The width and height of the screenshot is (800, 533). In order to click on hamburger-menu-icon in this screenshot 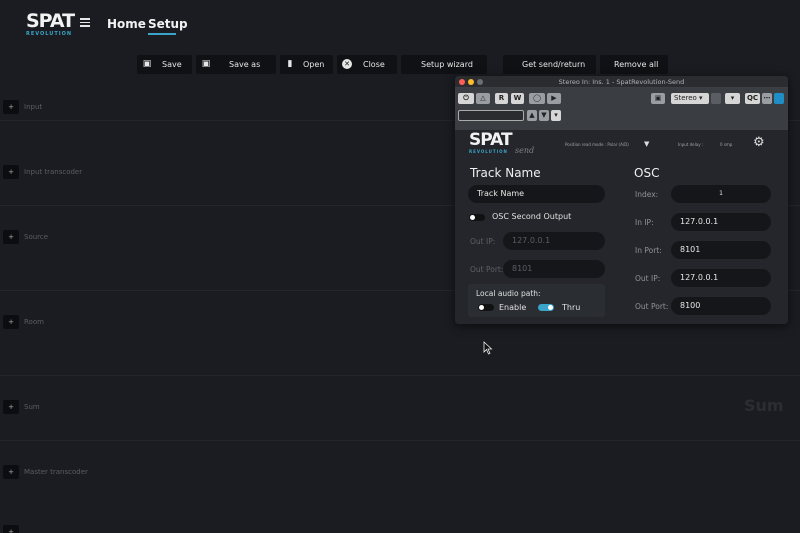, I will do `click(85, 23)`.